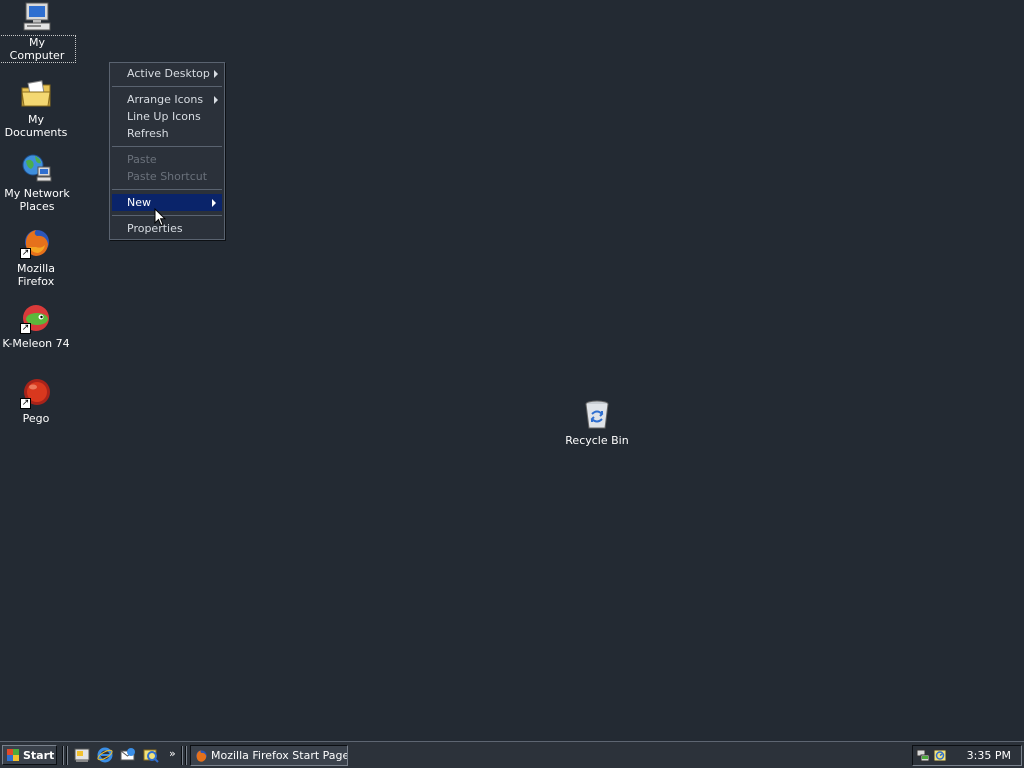 The image size is (1024, 768). What do you see at coordinates (36, 126) in the screenshot?
I see `desktop-icon-label: My Documents` at bounding box center [36, 126].